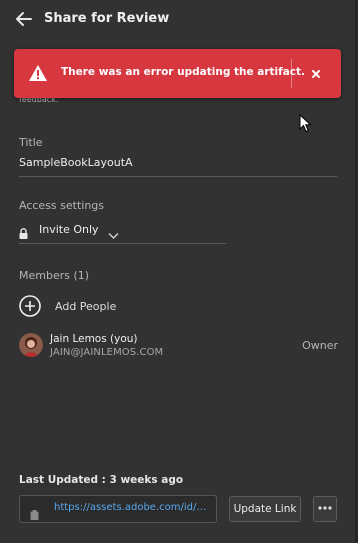  I want to click on last-updated-value: 3 weeks ago, so click(146, 480).